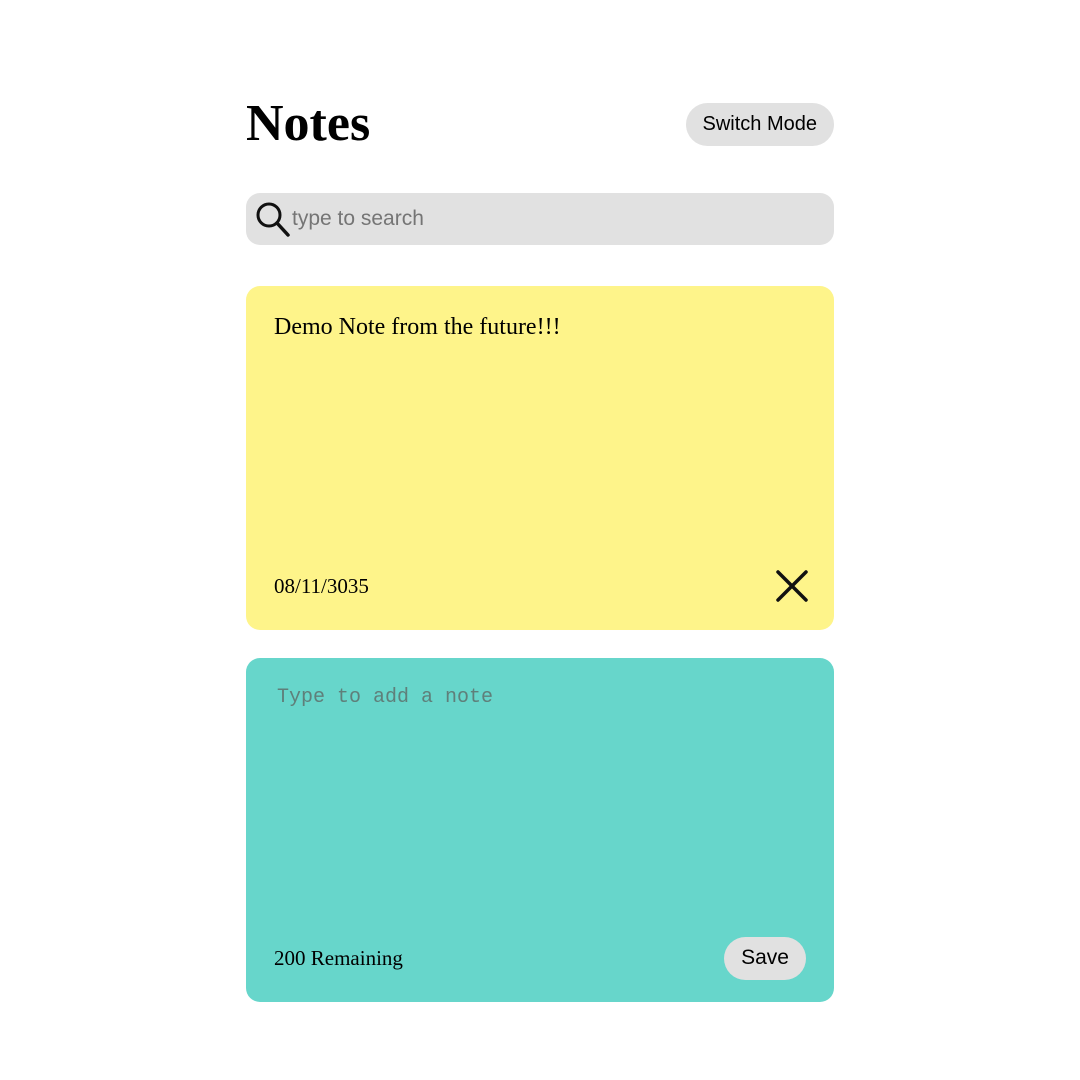 The width and height of the screenshot is (1080, 1080). Describe the element at coordinates (273, 219) in the screenshot. I see `search-icon` at that location.